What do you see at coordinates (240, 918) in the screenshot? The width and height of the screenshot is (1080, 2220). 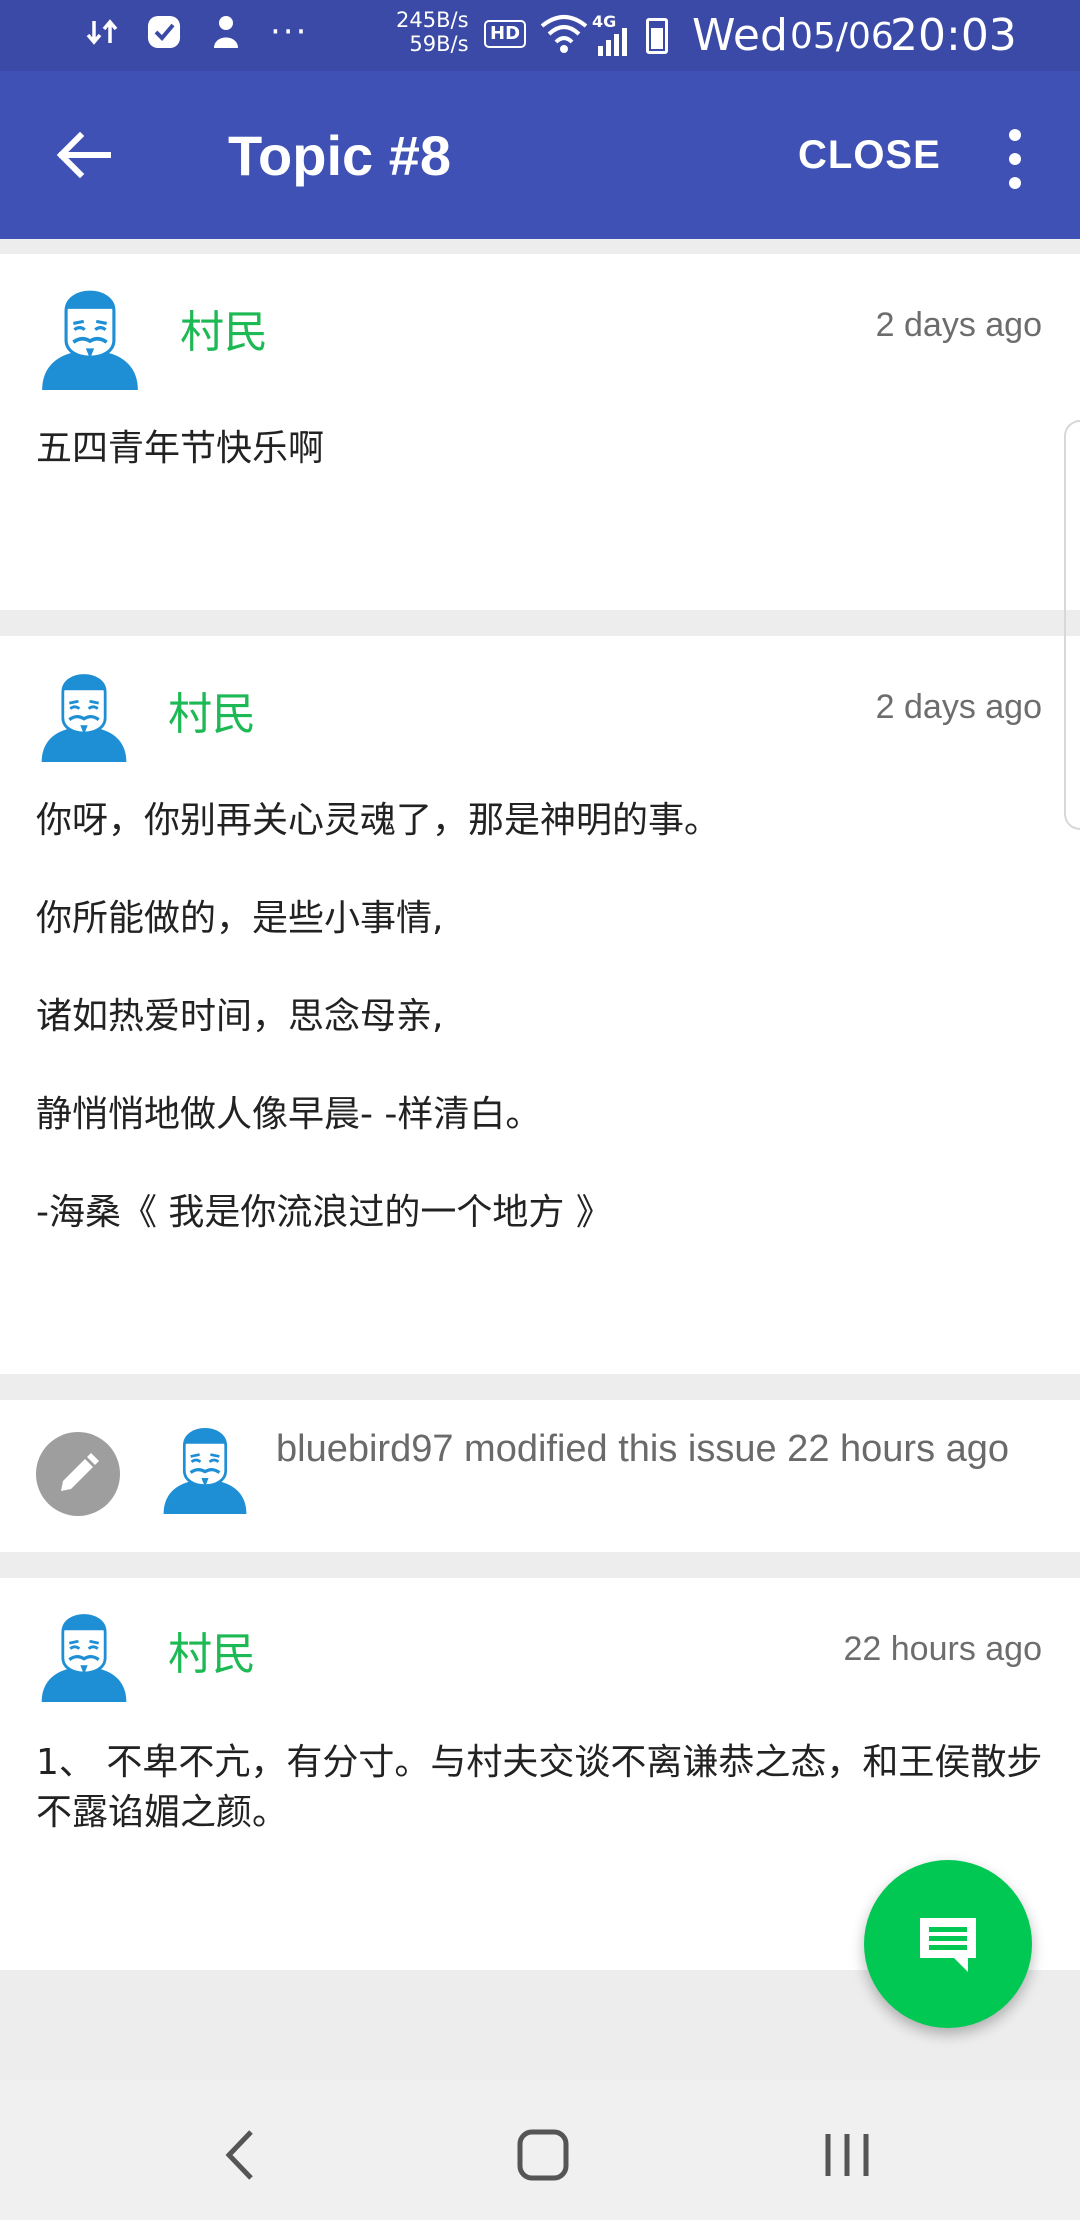 I see `comment-line: 你所能做的，是些小事情,` at bounding box center [240, 918].